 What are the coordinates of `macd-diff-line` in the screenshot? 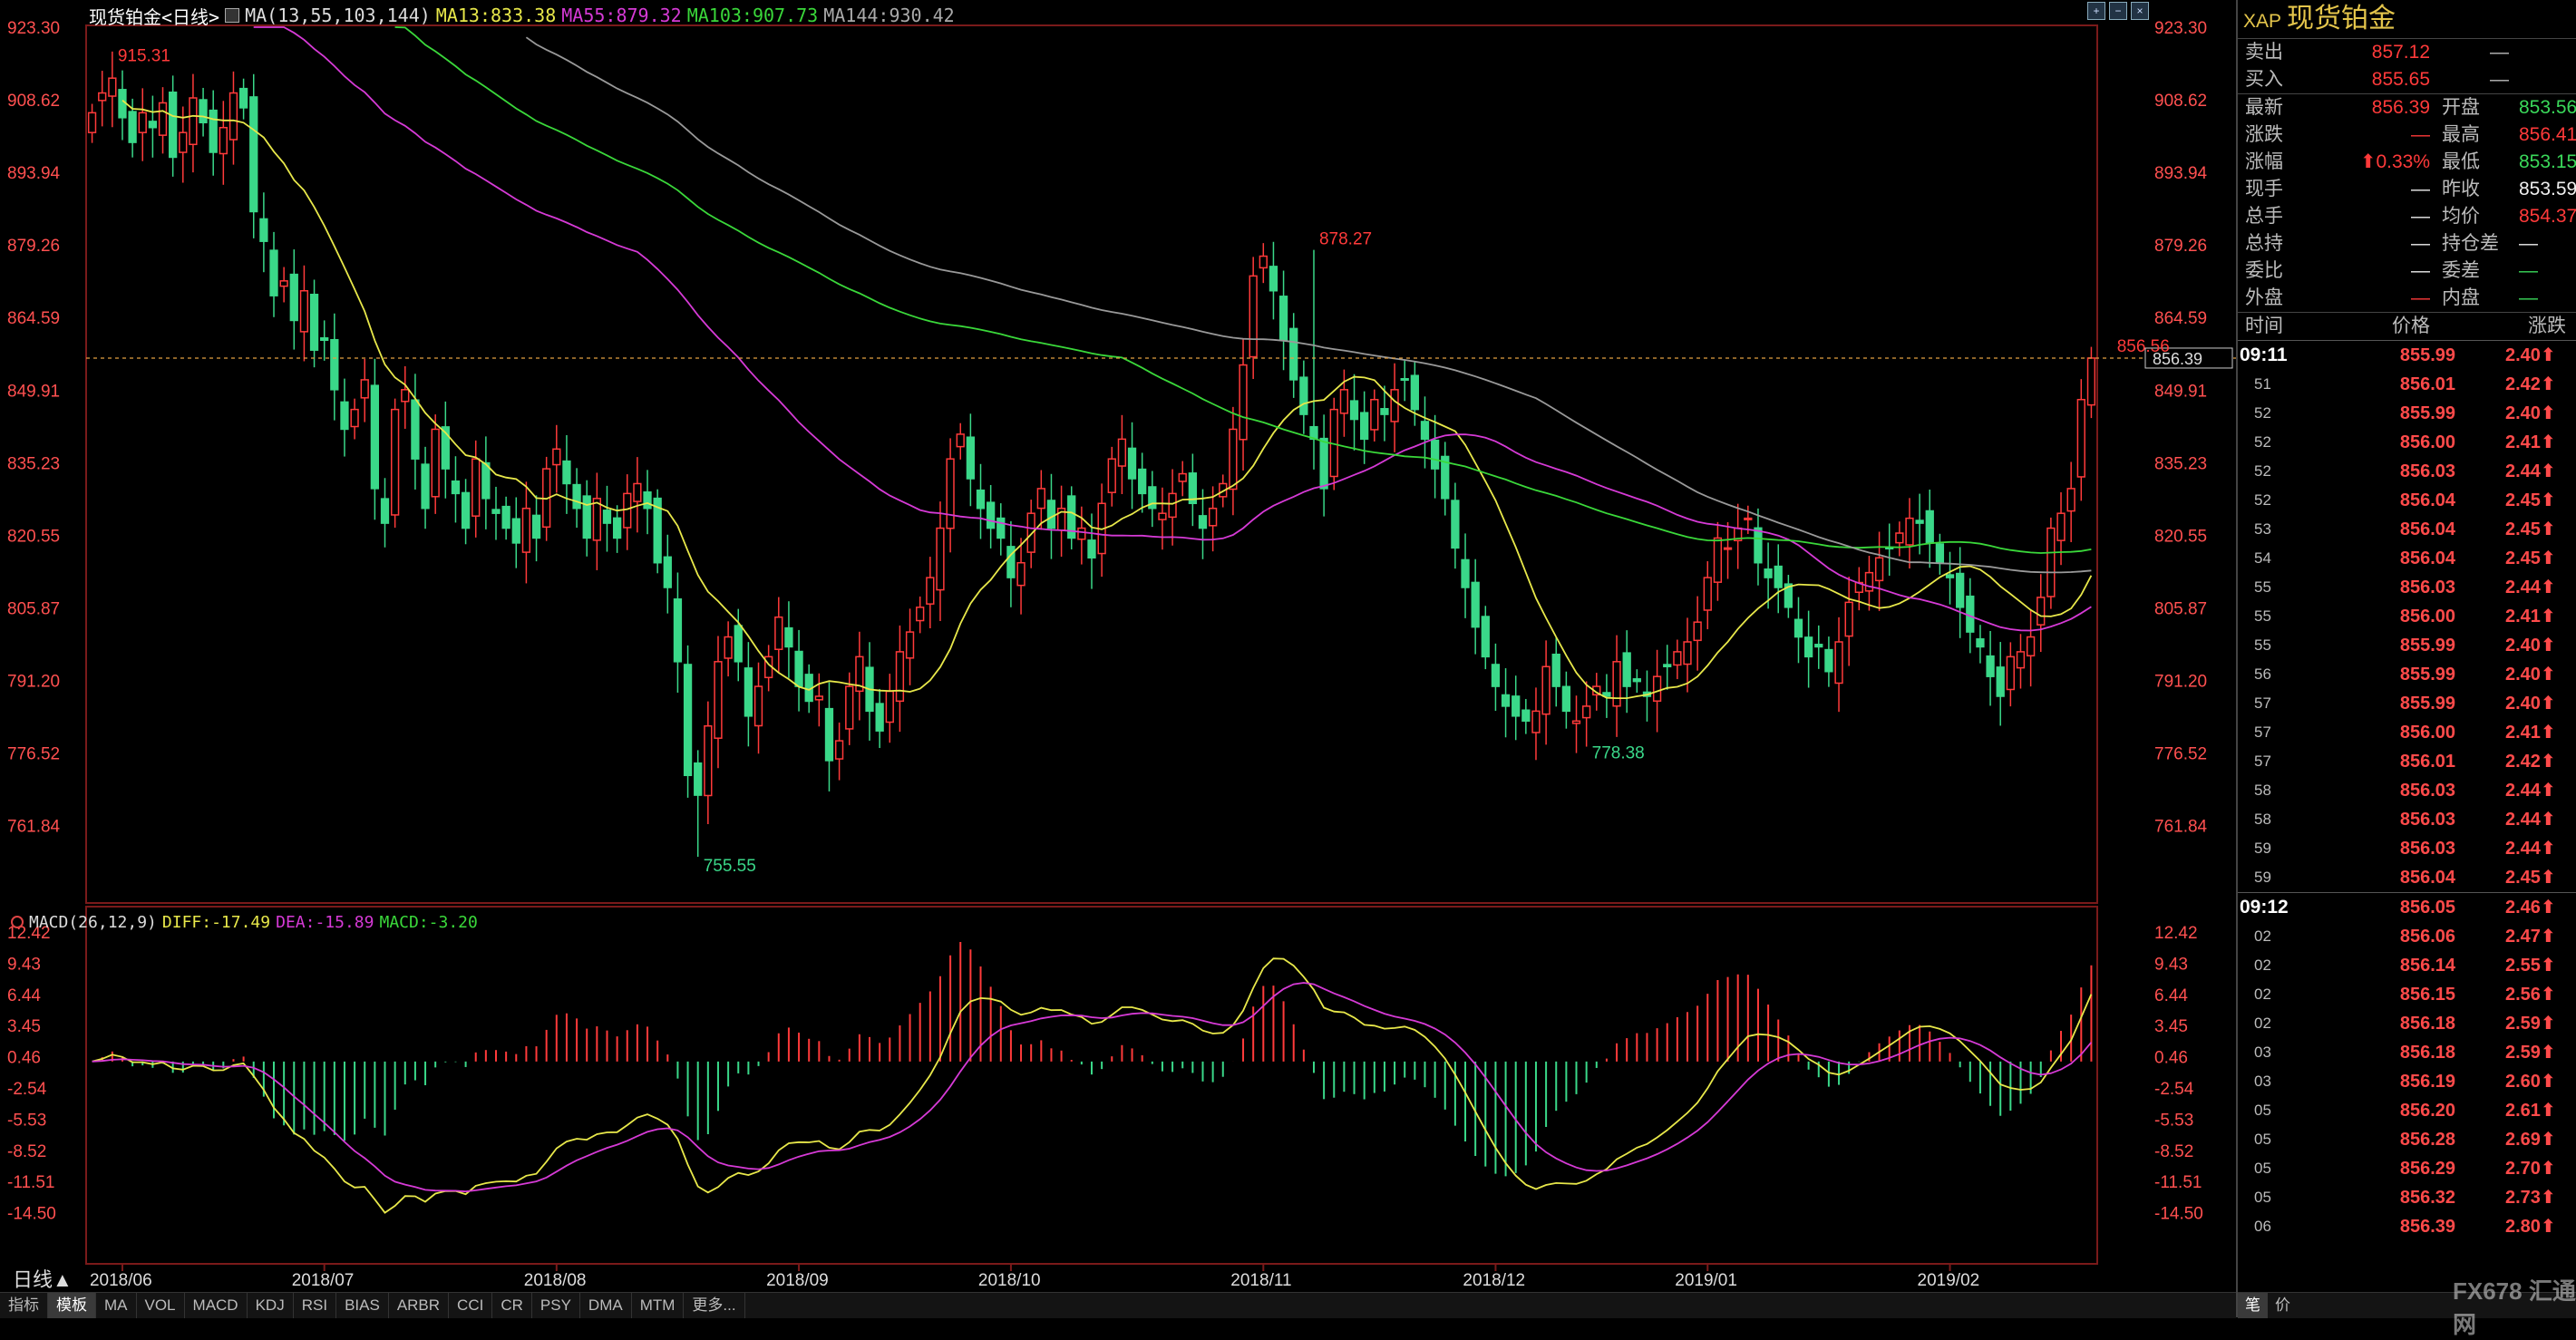 It's located at (1092, 1085).